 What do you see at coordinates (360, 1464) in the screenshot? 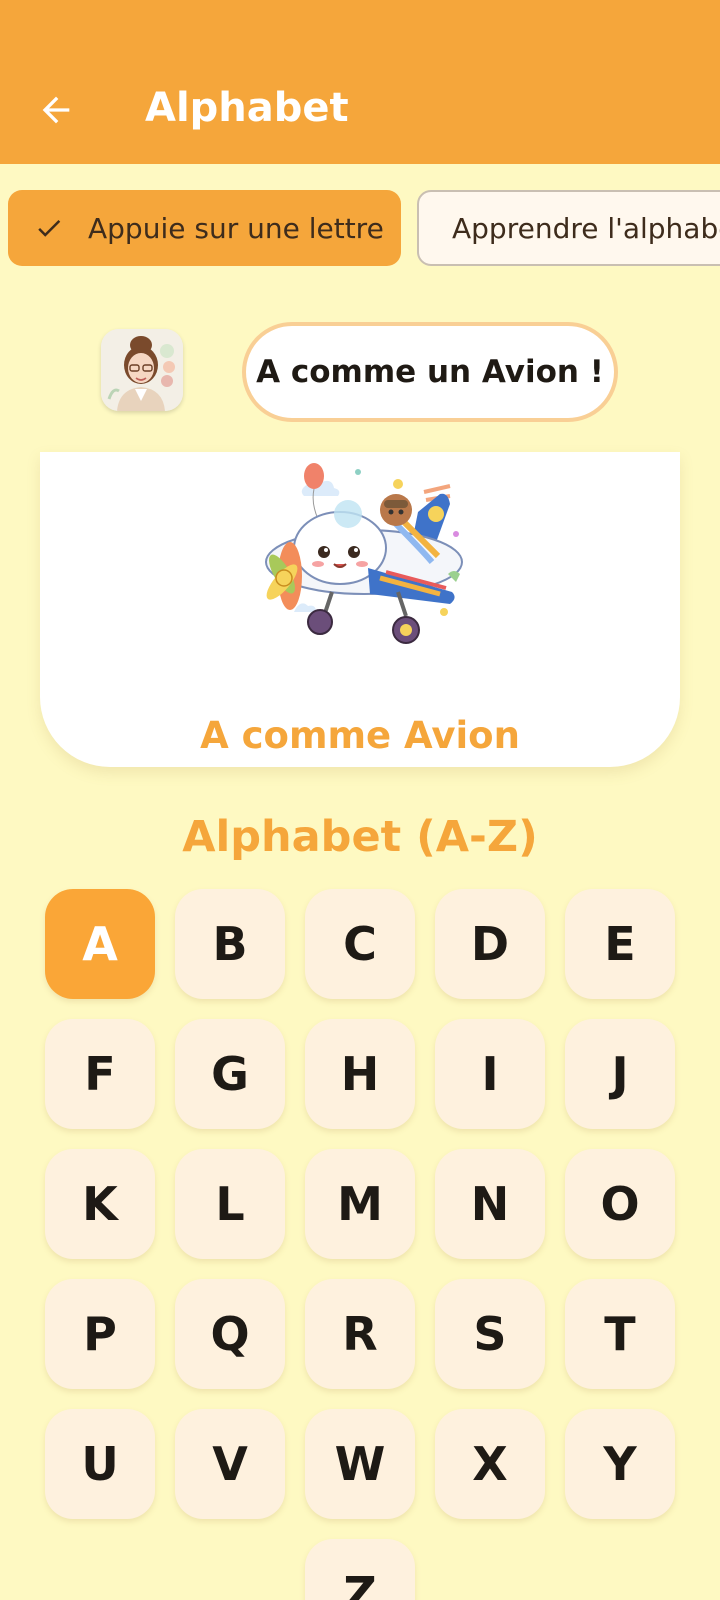
I see `letter-key-w: W` at bounding box center [360, 1464].